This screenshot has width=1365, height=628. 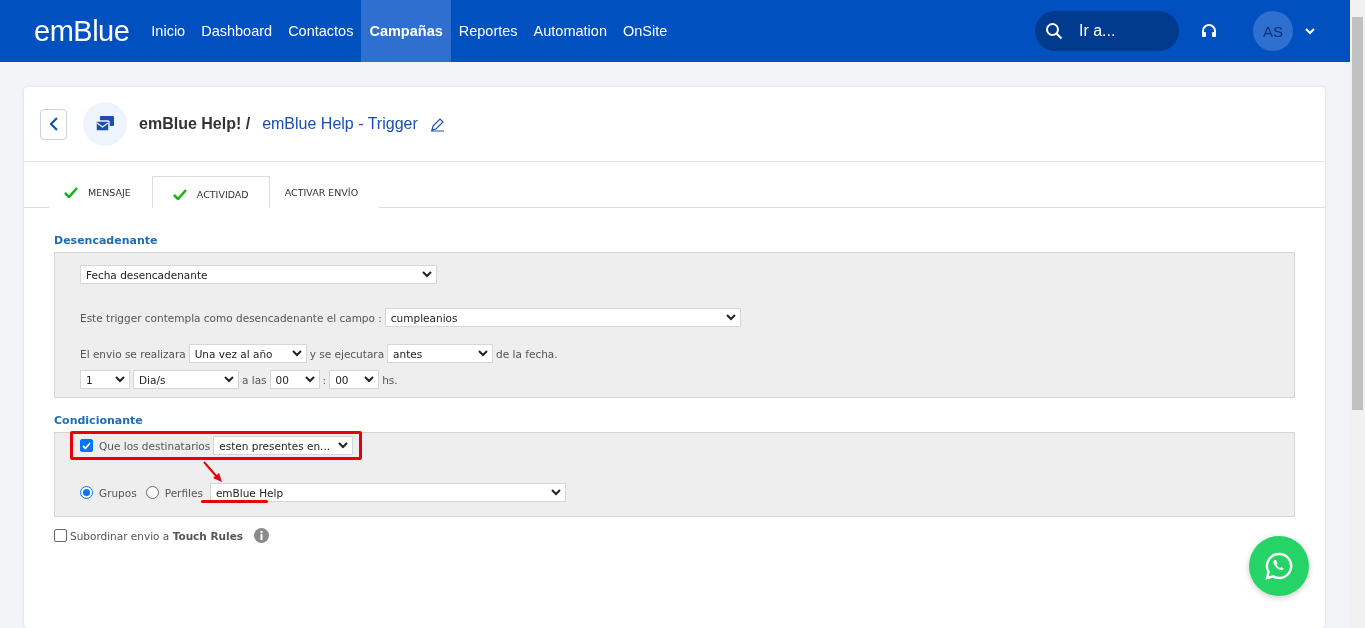 I want to click on form-label: y se ejecutara, so click(x=347, y=353).